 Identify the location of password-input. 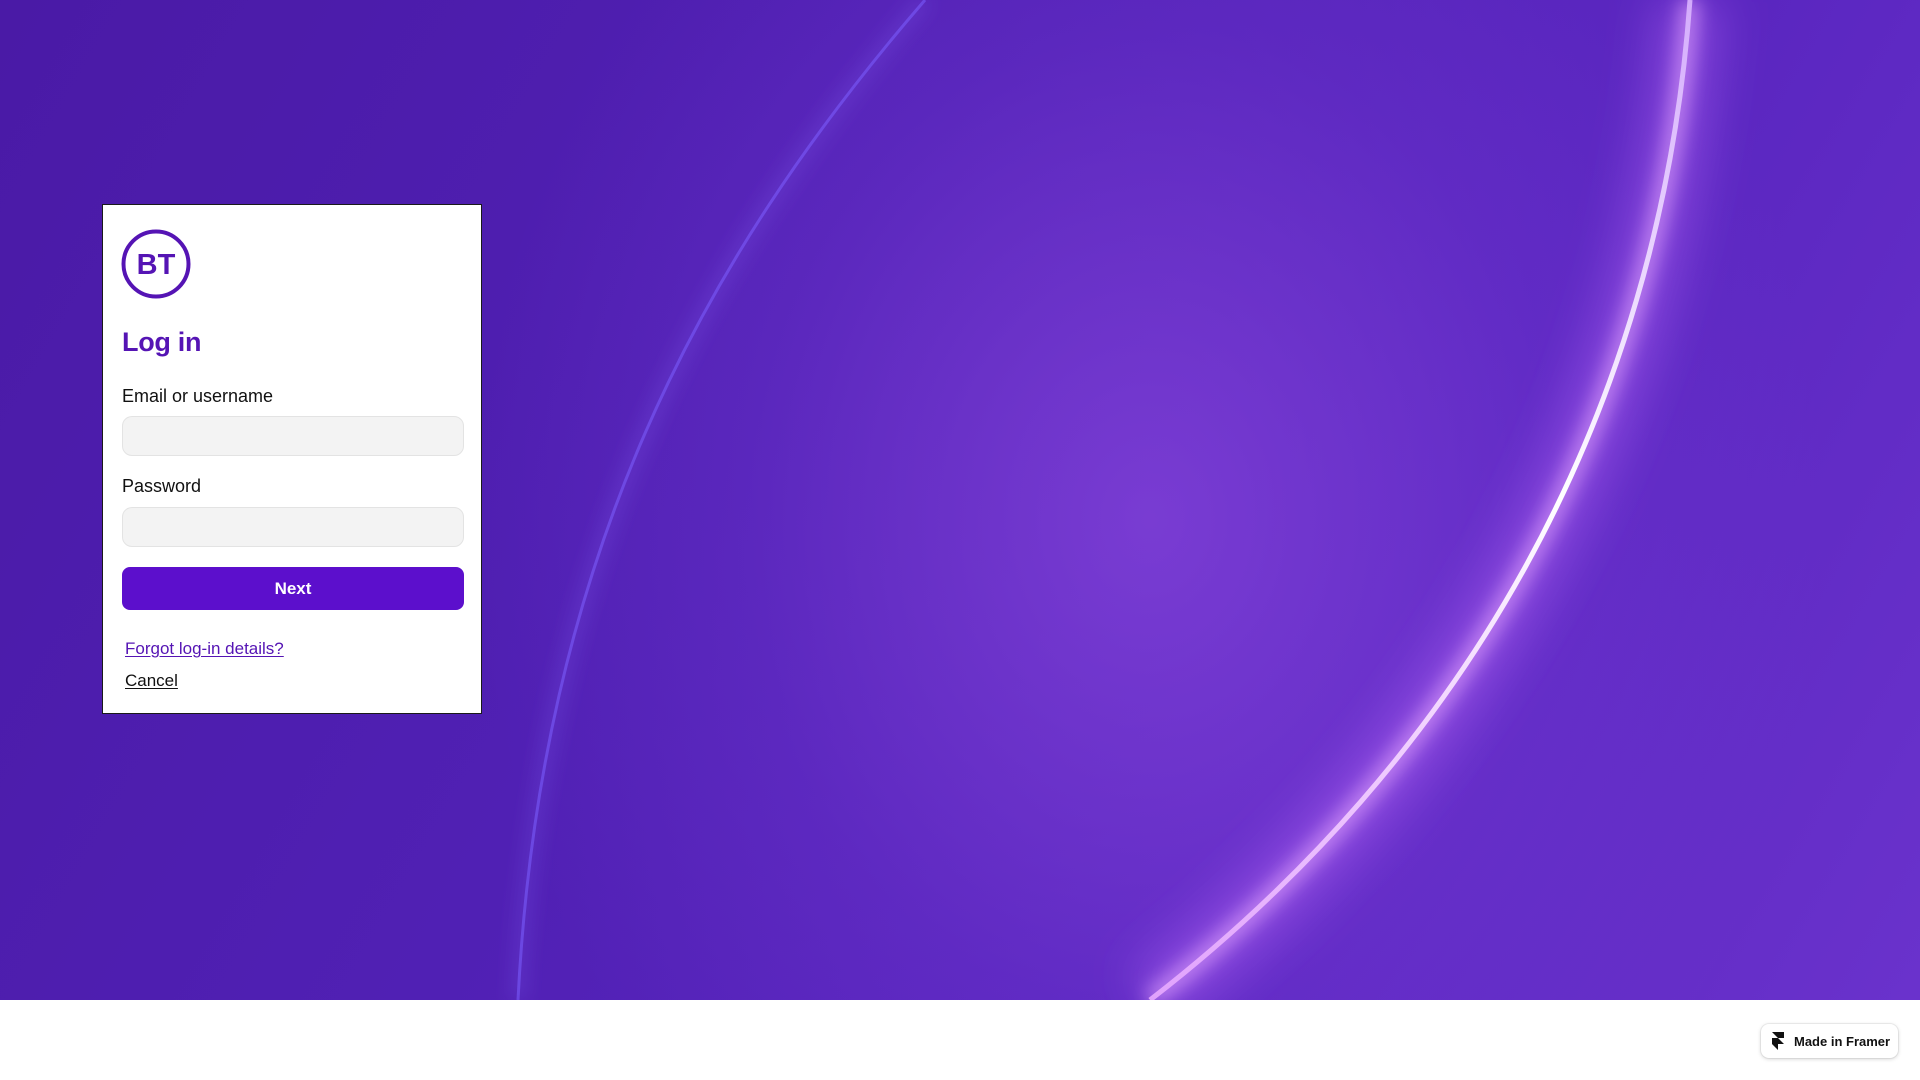
(293, 527).